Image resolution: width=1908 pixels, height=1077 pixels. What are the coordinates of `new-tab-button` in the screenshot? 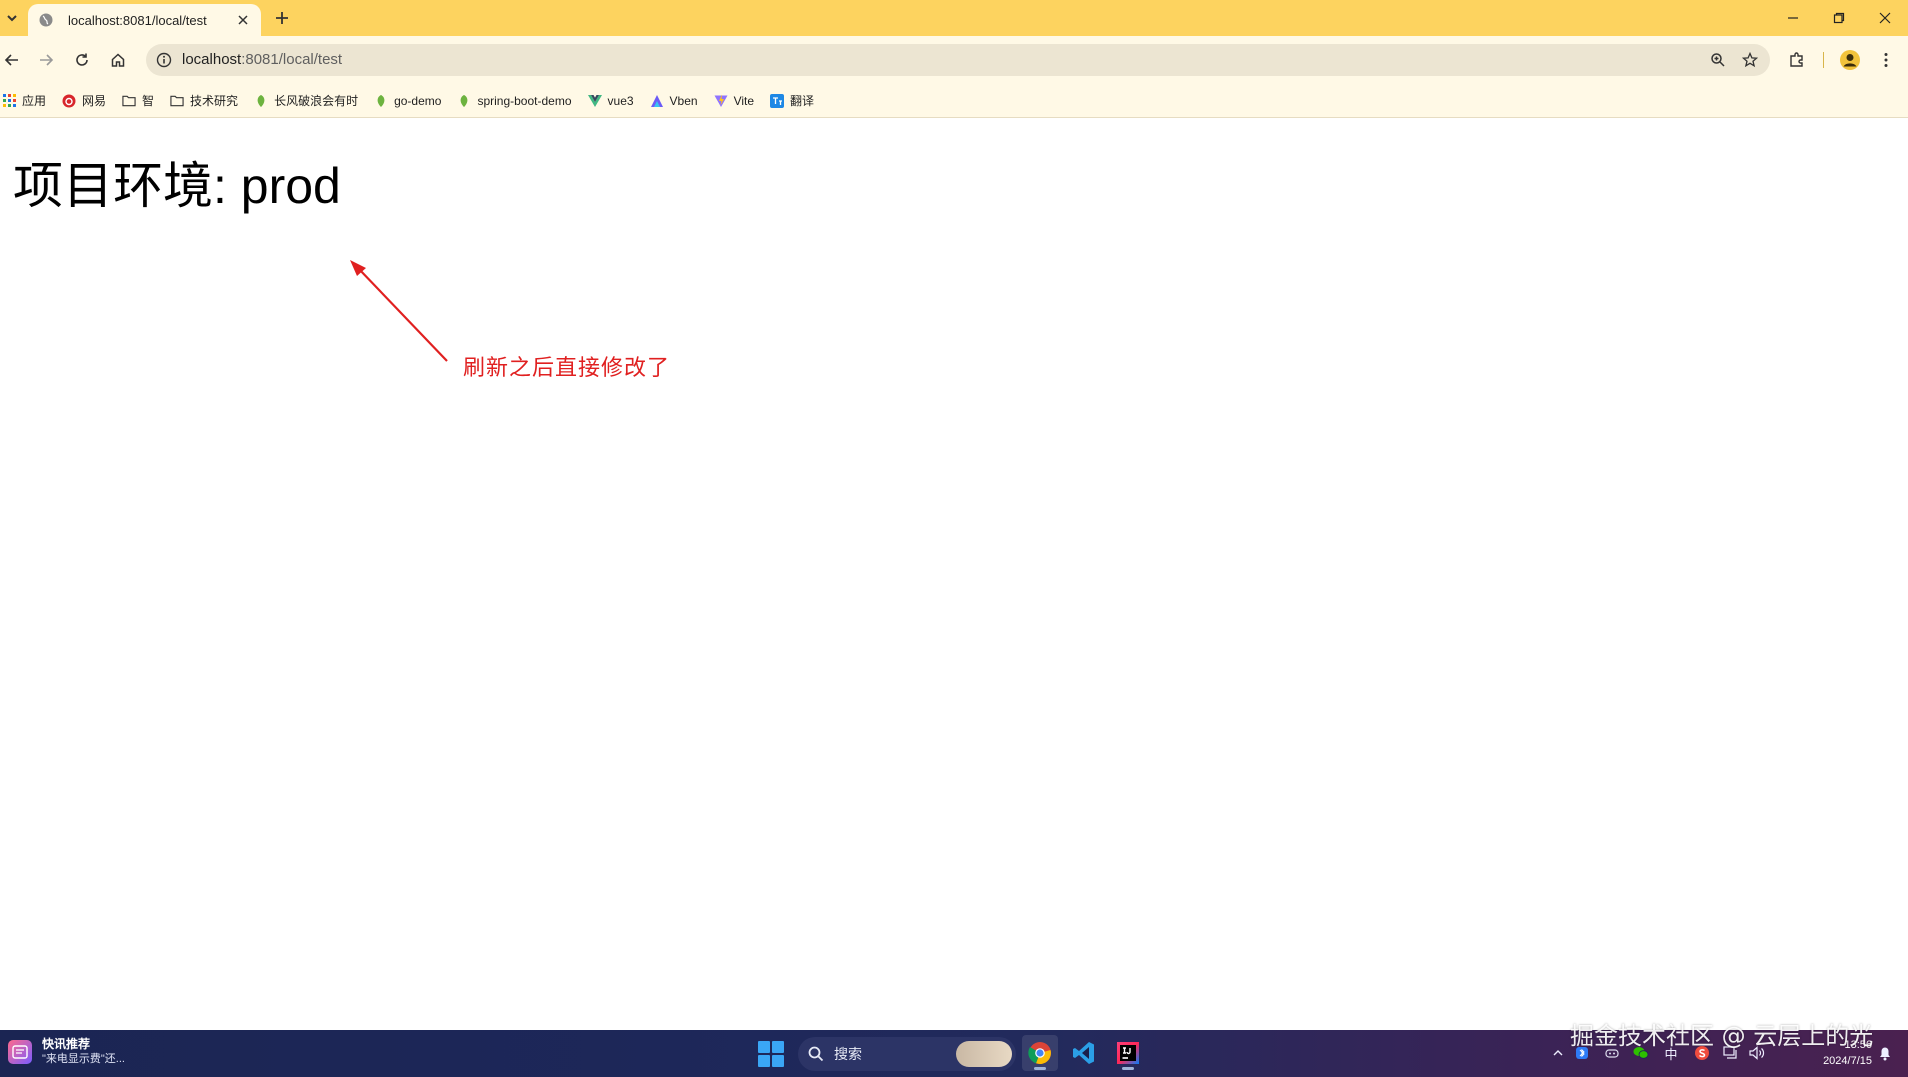 It's located at (282, 18).